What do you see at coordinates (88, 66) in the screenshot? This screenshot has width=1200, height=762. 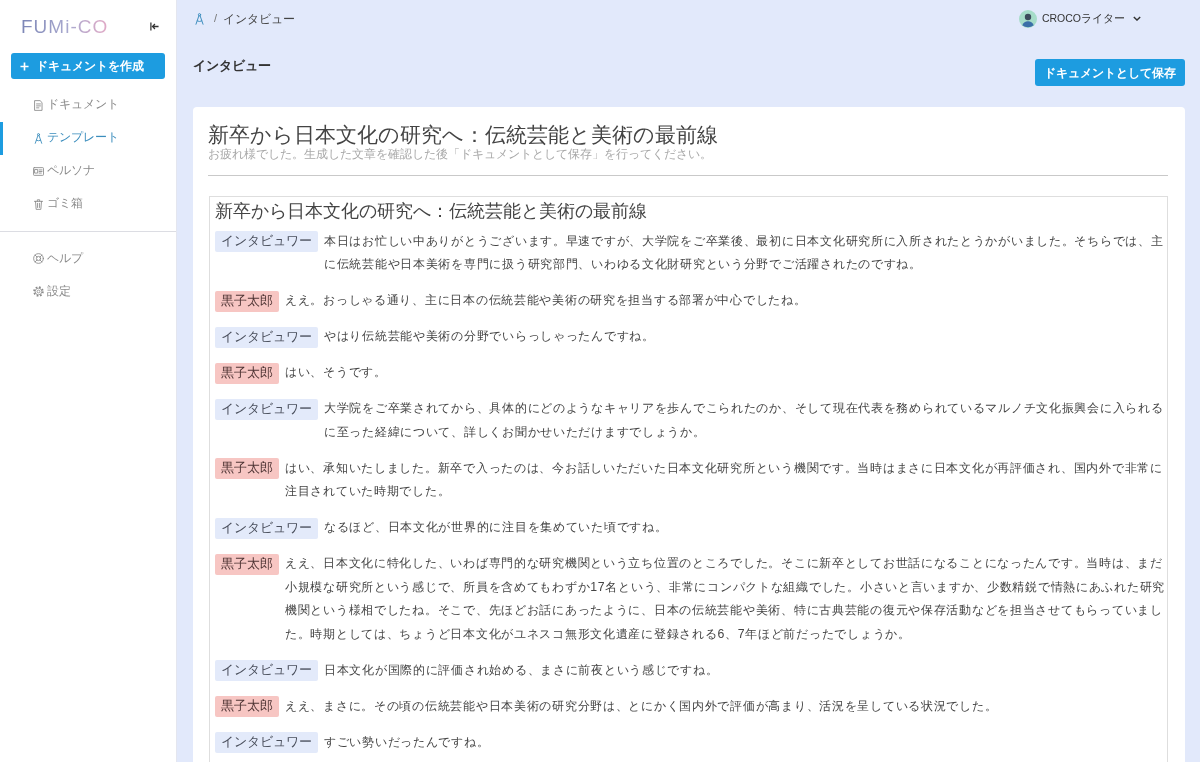 I see `create-document-button: ドキュメントを作成` at bounding box center [88, 66].